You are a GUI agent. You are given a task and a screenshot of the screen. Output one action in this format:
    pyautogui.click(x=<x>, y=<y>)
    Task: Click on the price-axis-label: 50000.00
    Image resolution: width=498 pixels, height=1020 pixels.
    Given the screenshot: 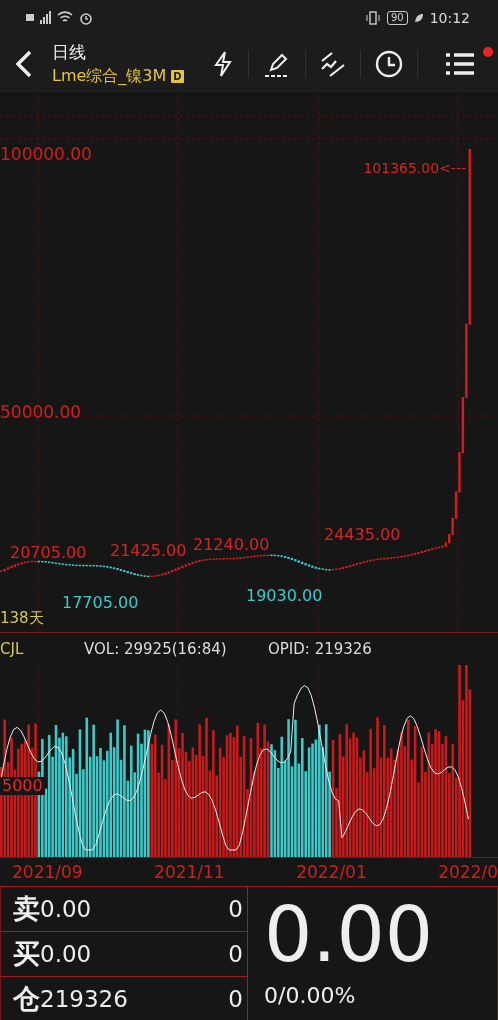 What is the action you would take?
    pyautogui.click(x=41, y=412)
    